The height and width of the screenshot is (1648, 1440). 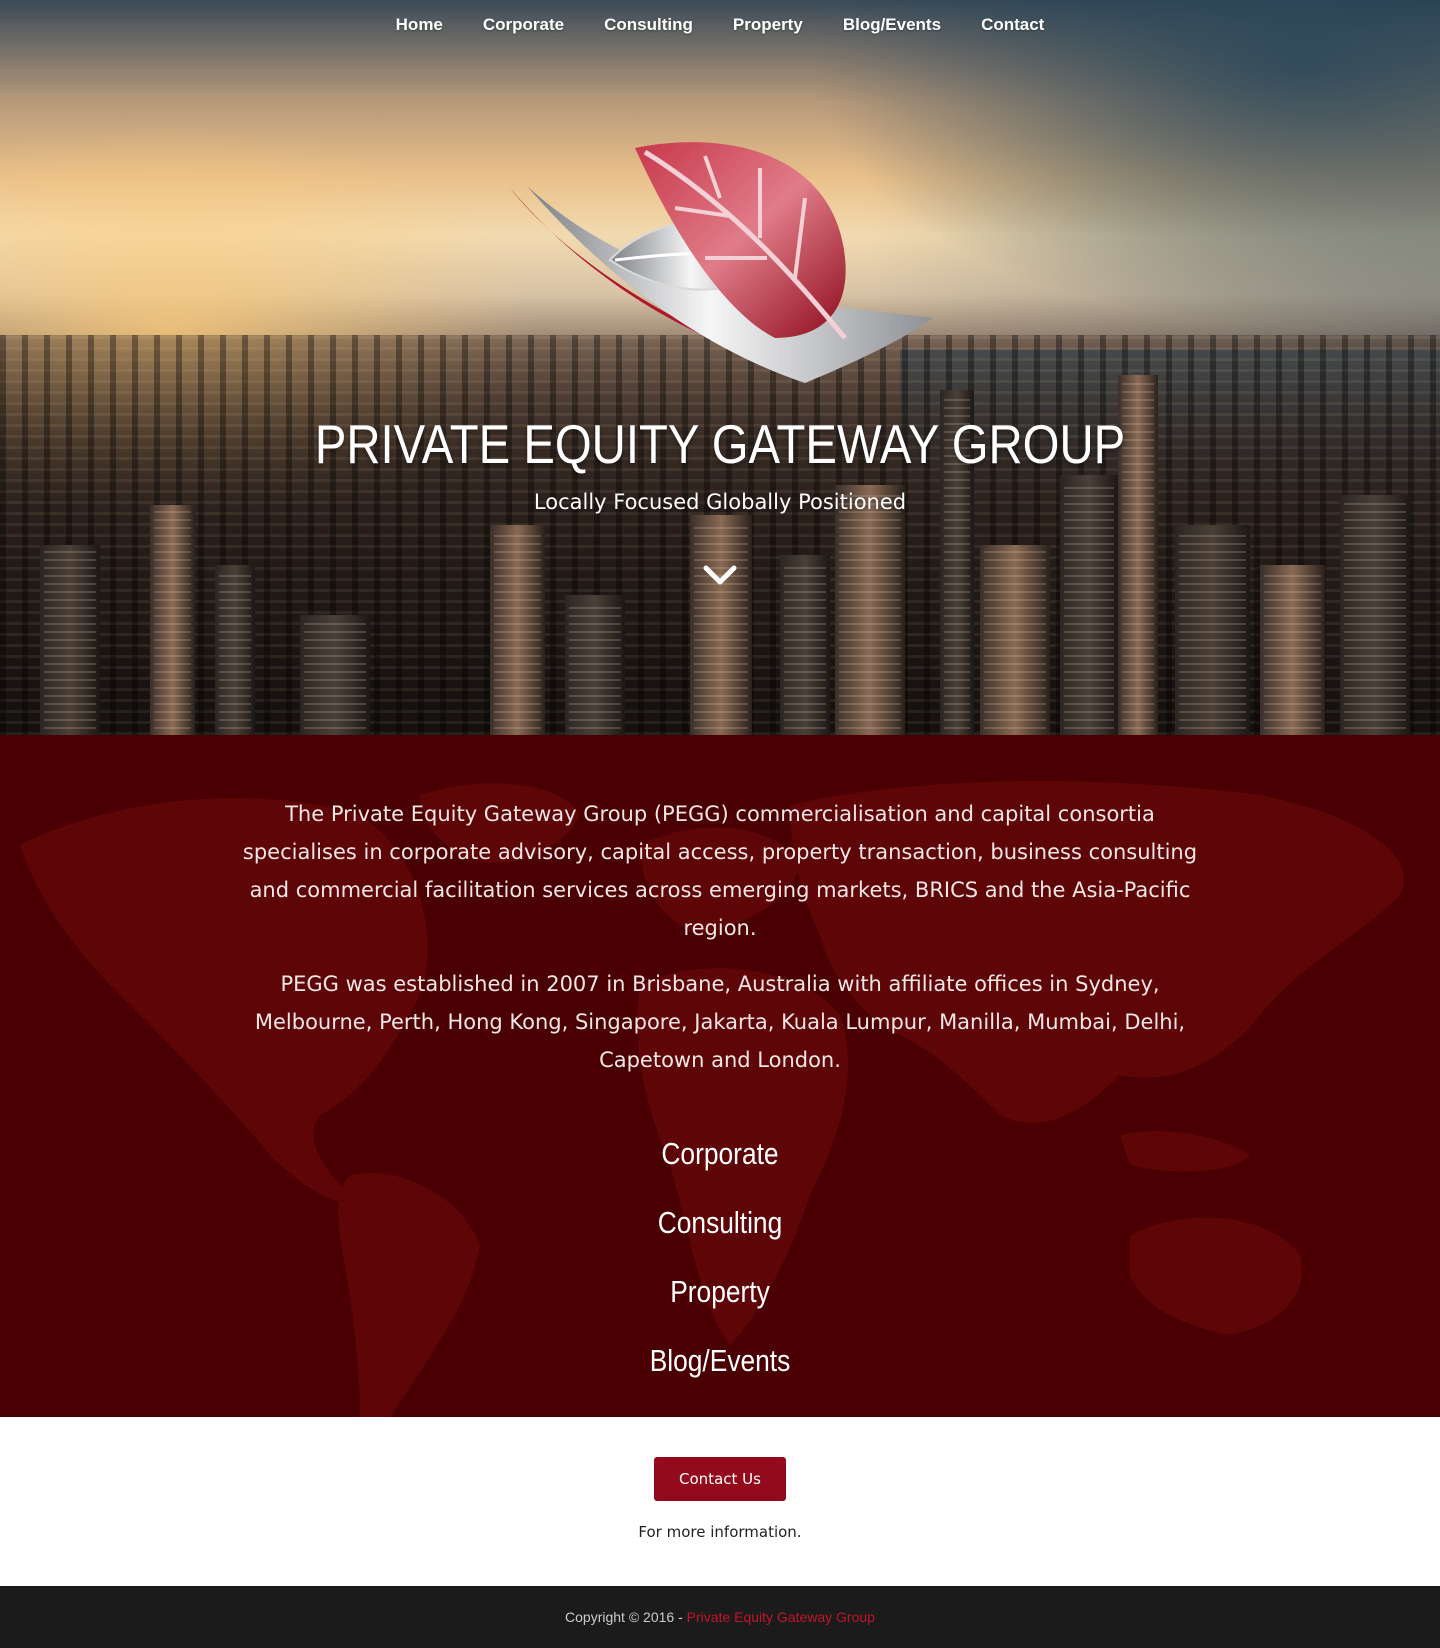 I want to click on contact-us-button: Contact Us, so click(x=720, y=1479).